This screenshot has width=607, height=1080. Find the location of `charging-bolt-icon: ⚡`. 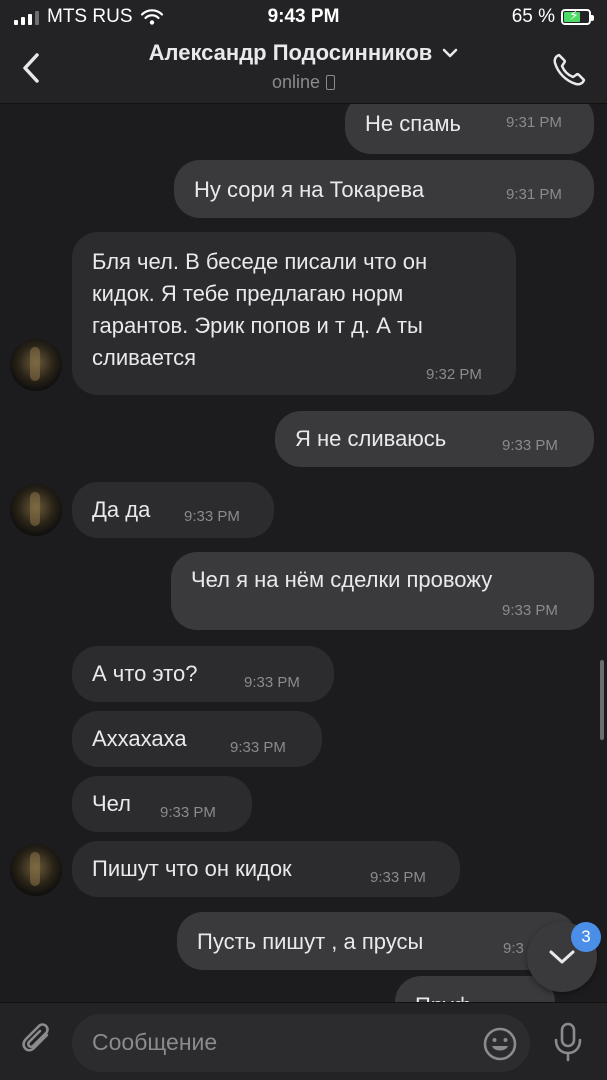

charging-bolt-icon: ⚡ is located at coordinates (574, 15).